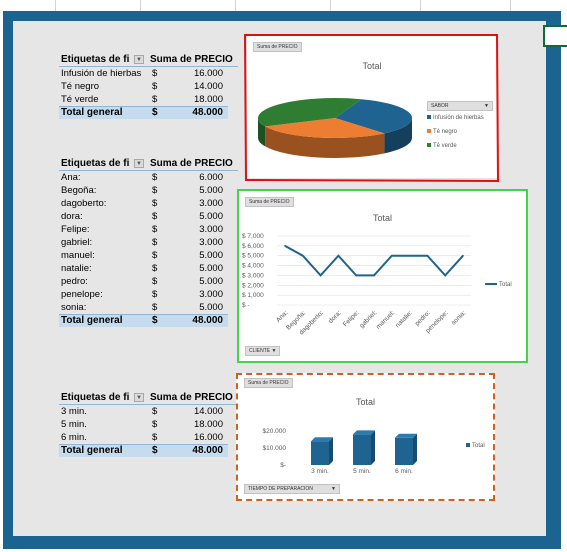 This screenshot has height=552, width=567. I want to click on pivot-row: natalie: $5.000, so click(148, 268).